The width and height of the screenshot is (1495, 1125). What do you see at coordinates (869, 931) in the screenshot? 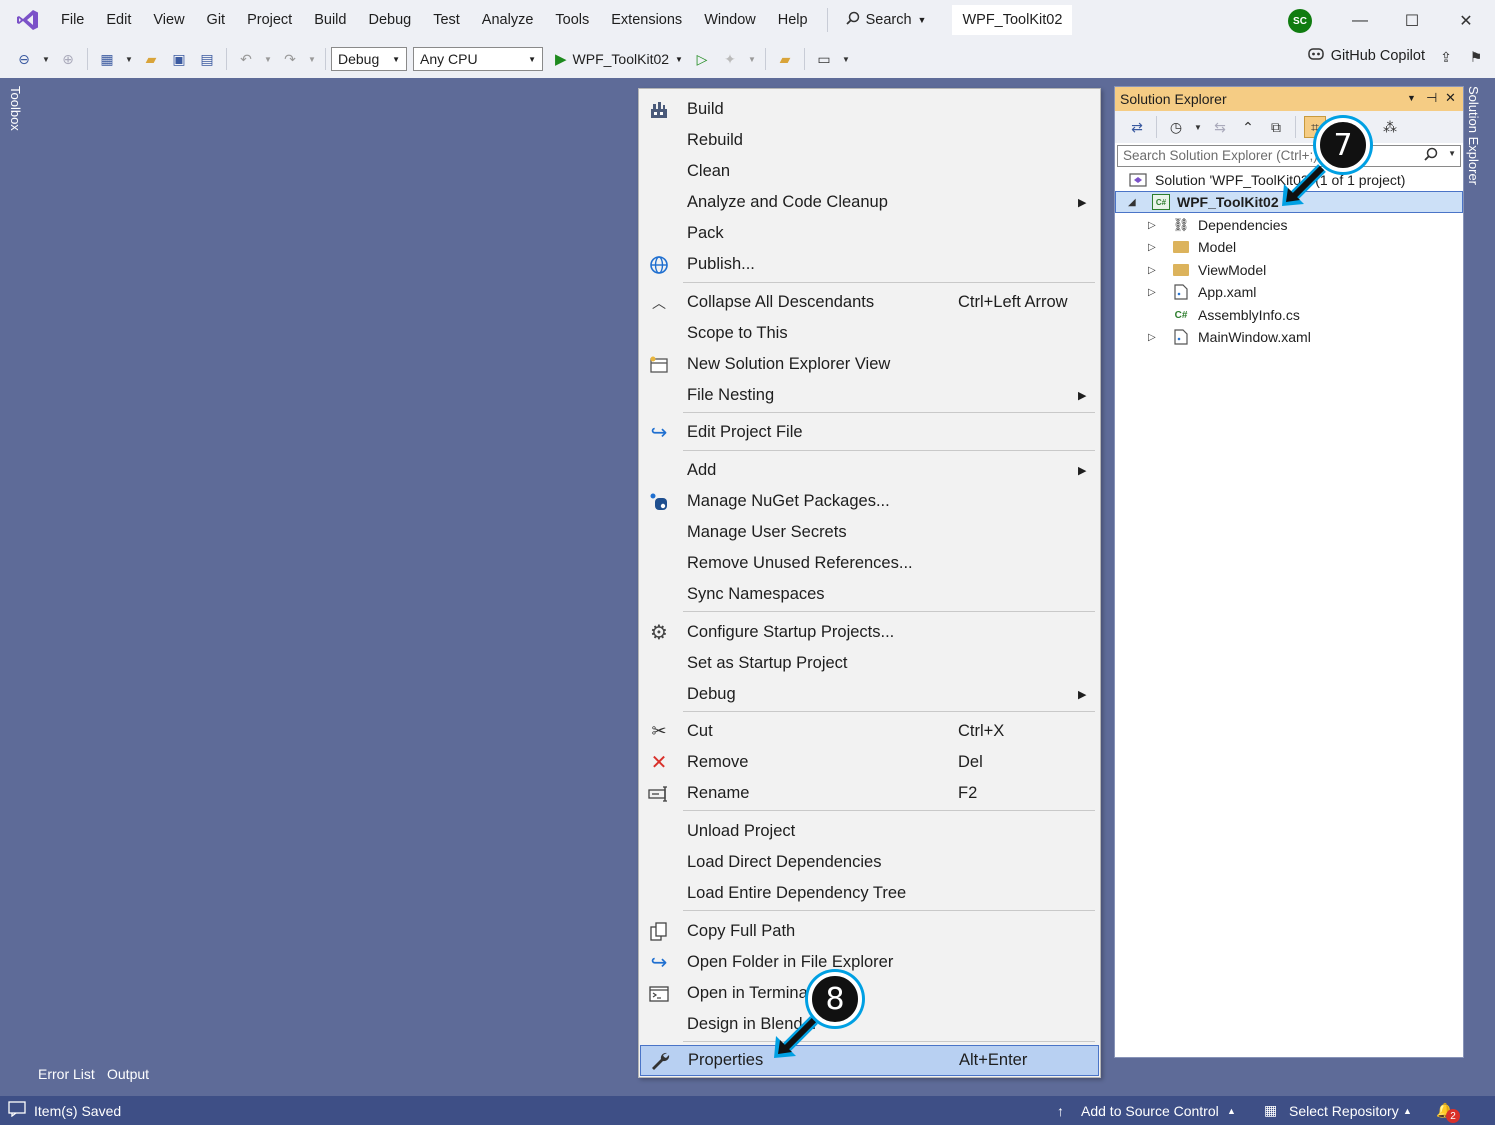
I see `menu-item-copy-full-path: Copy Full Path` at bounding box center [869, 931].